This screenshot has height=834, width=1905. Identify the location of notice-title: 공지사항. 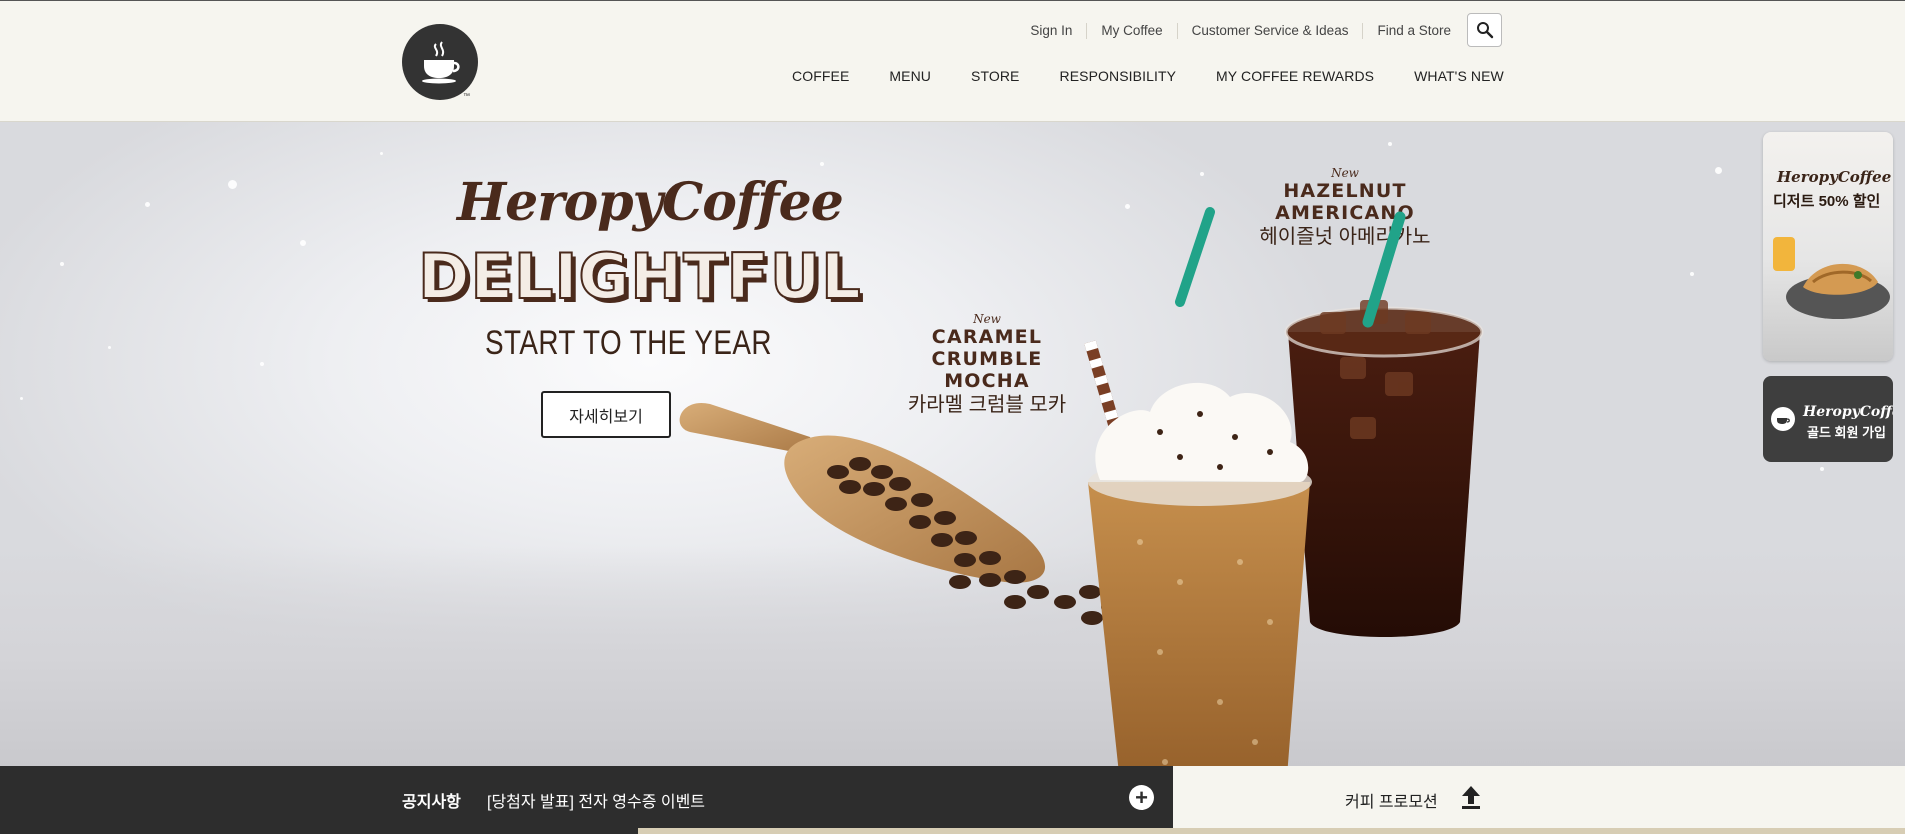
(431, 802).